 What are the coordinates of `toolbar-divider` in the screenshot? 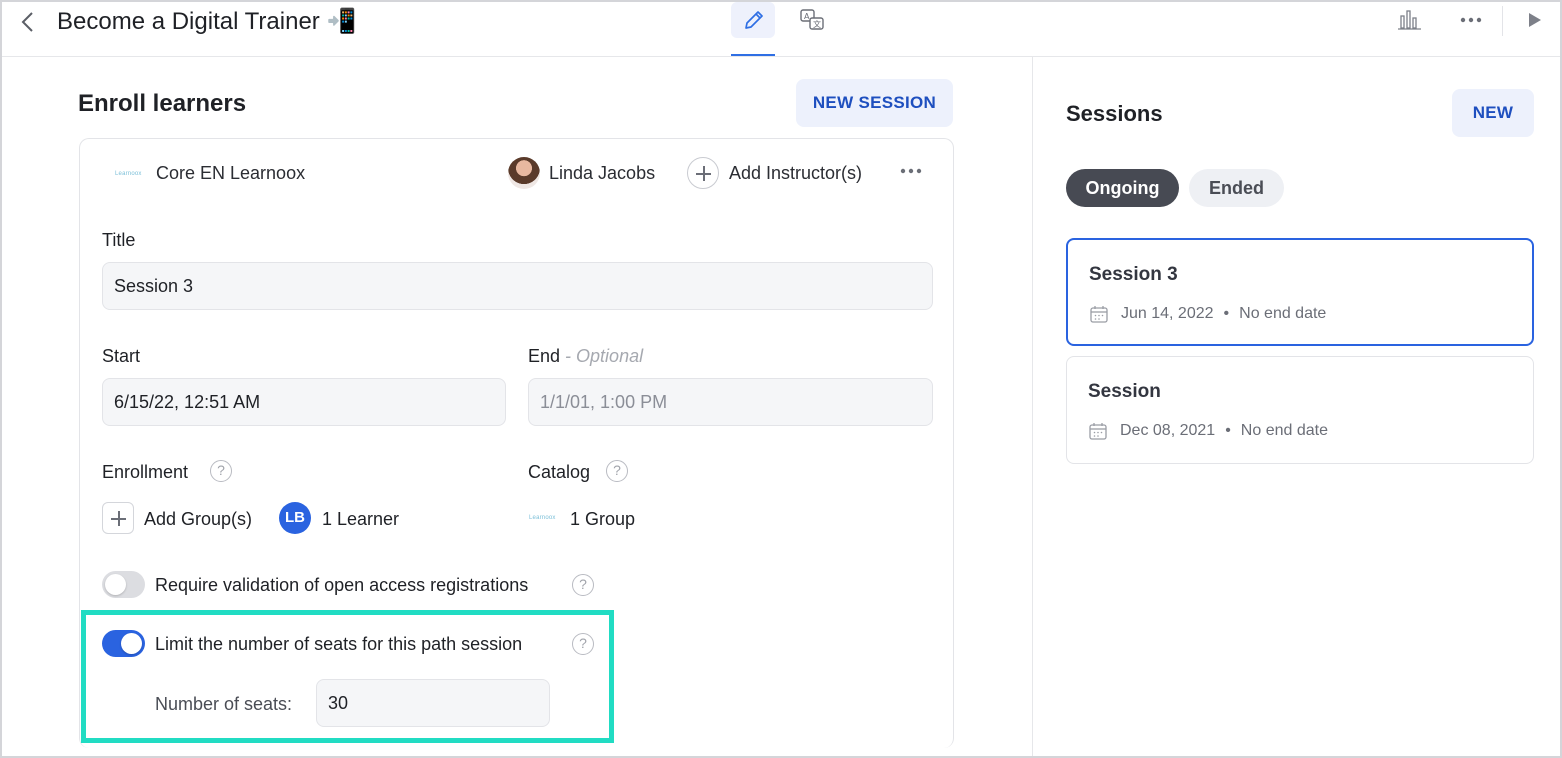 It's located at (1502, 21).